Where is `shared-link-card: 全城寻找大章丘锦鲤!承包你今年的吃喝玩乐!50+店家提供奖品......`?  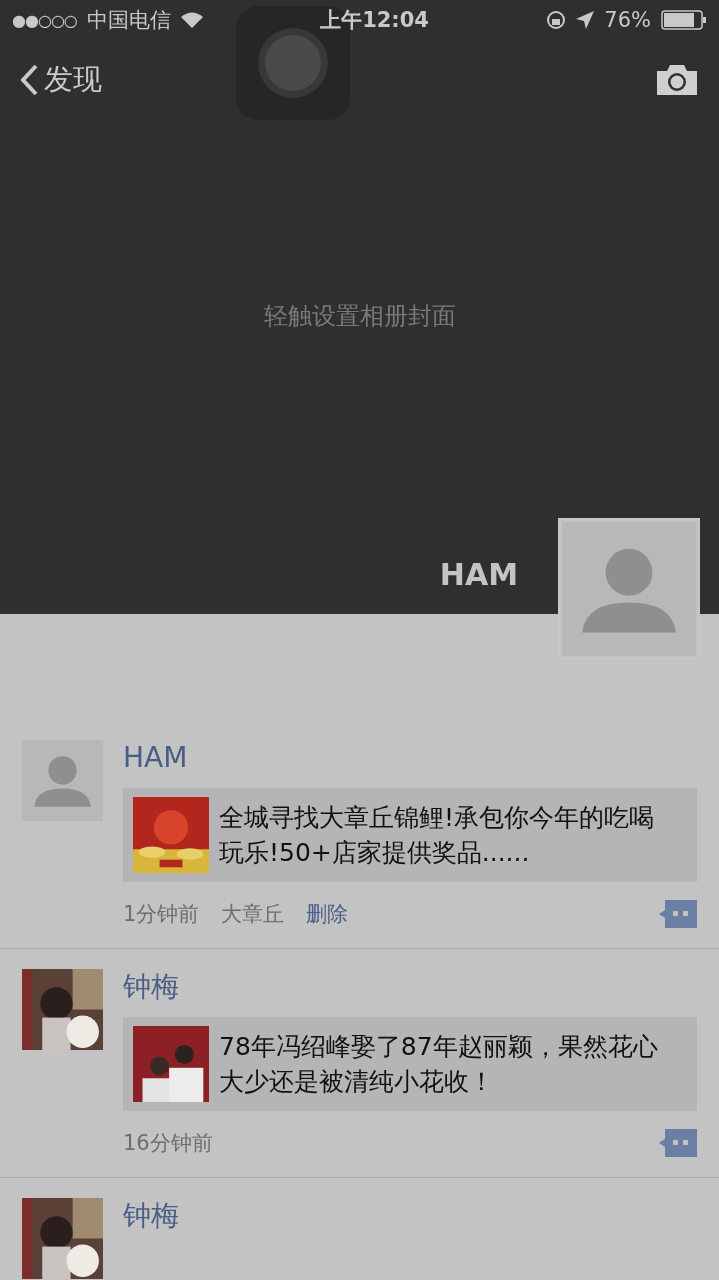
shared-link-card: 全城寻找大章丘锦鲤!承包你今年的吃喝玩乐!50+店家提供奖品...... is located at coordinates (410, 835).